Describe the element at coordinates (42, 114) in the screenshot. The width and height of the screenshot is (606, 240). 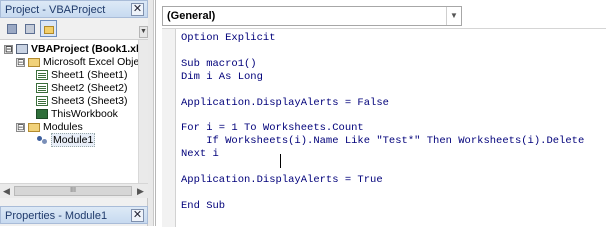
I see `workbook-icon` at that location.